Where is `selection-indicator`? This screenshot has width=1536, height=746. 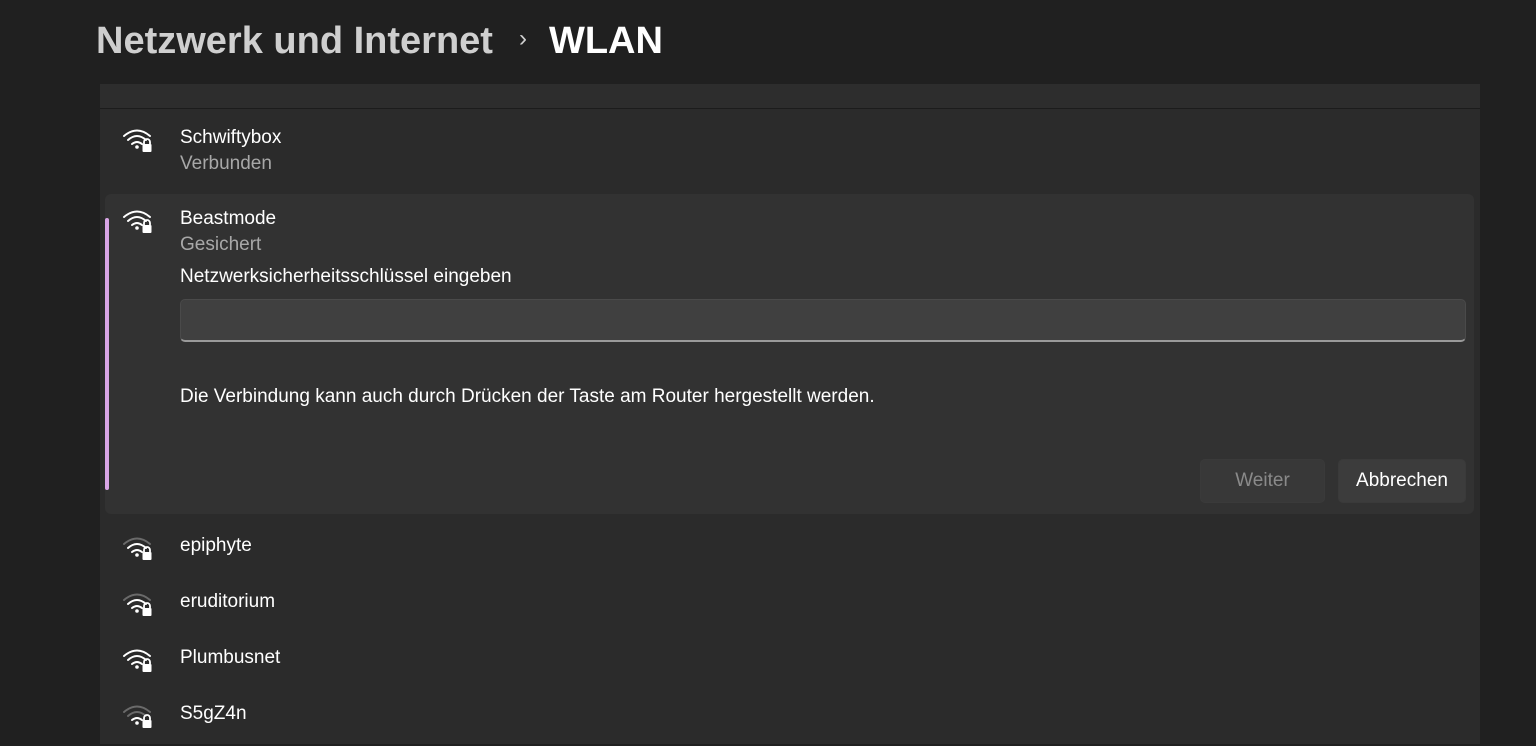 selection-indicator is located at coordinates (107, 354).